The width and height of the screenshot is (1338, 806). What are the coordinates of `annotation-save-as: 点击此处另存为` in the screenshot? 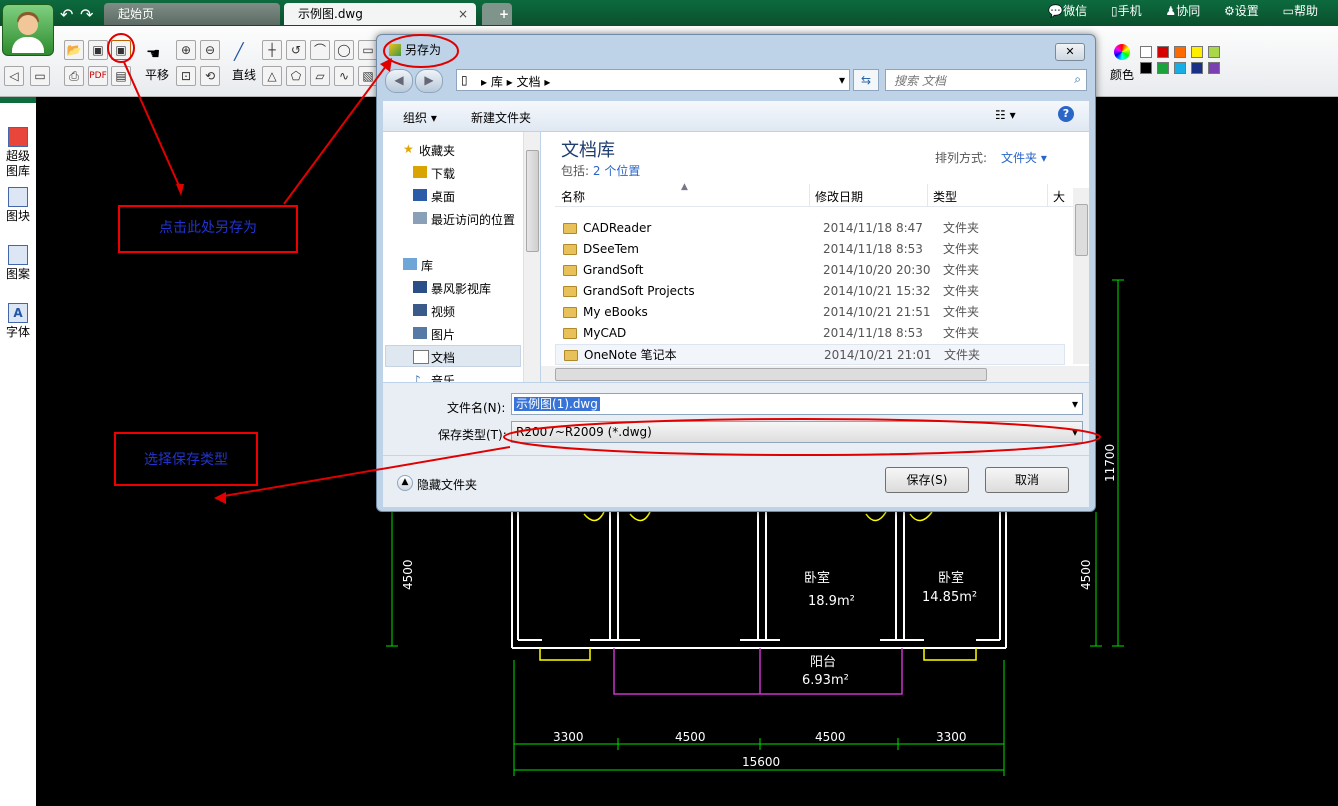 It's located at (208, 229).